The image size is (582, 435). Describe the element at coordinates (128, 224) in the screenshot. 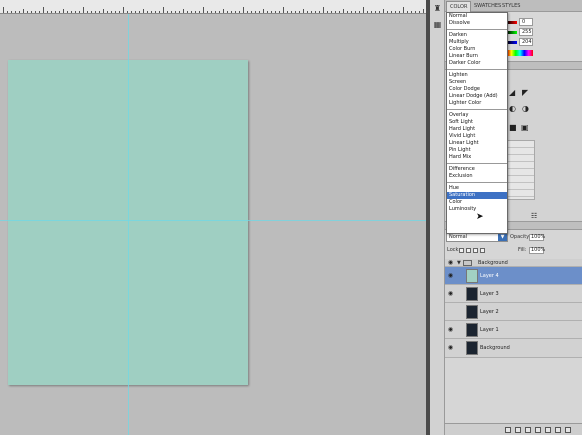

I see `vertical-guide` at that location.